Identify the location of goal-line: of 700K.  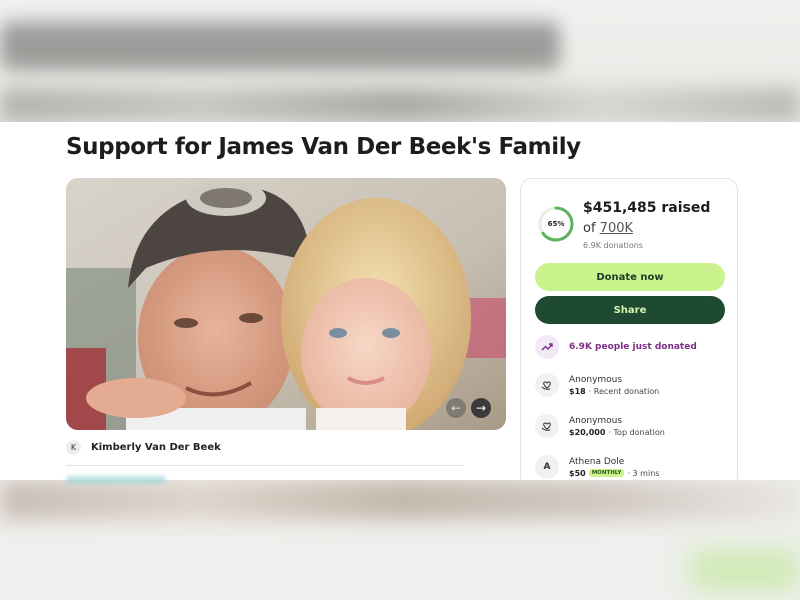
(608, 228).